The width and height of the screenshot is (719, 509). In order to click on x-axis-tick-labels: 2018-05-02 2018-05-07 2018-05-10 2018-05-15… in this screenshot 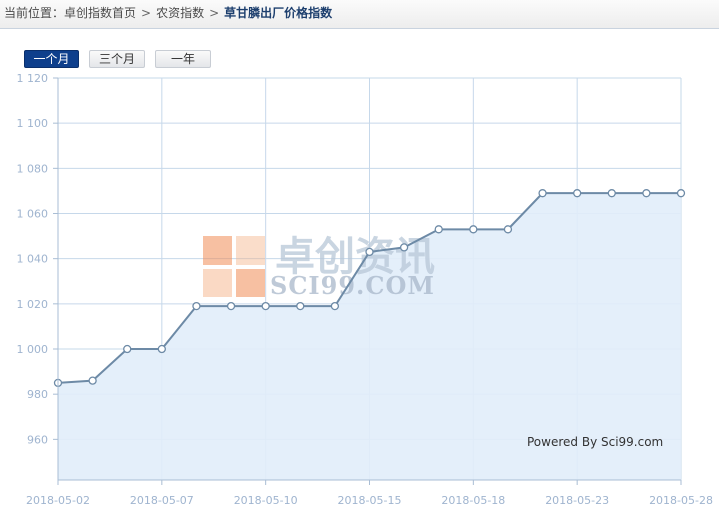, I will do `click(369, 493)`.